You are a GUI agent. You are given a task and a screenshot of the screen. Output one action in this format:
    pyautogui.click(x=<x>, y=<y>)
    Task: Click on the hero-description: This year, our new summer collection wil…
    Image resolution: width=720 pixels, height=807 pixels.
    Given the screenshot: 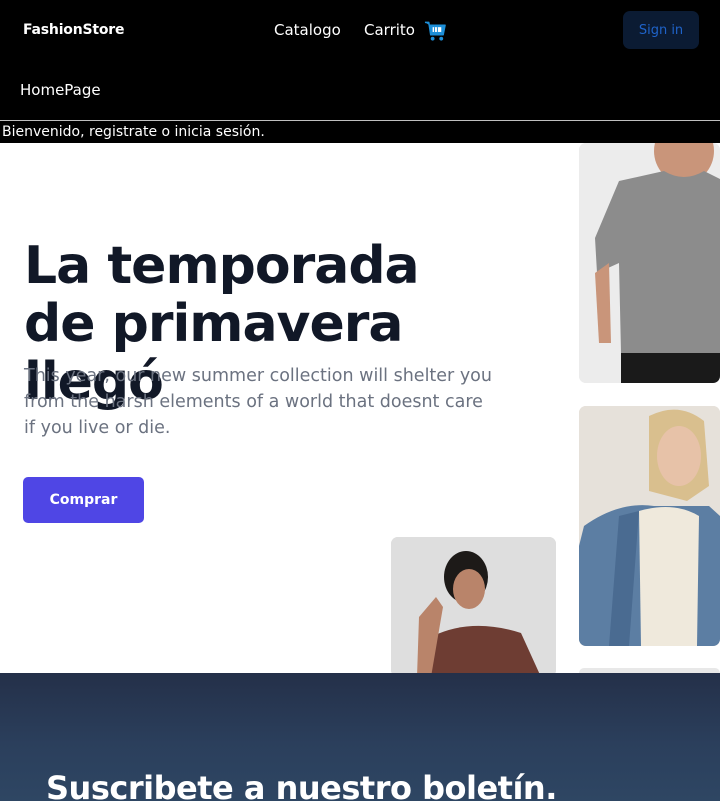 What is the action you would take?
    pyautogui.click(x=258, y=402)
    